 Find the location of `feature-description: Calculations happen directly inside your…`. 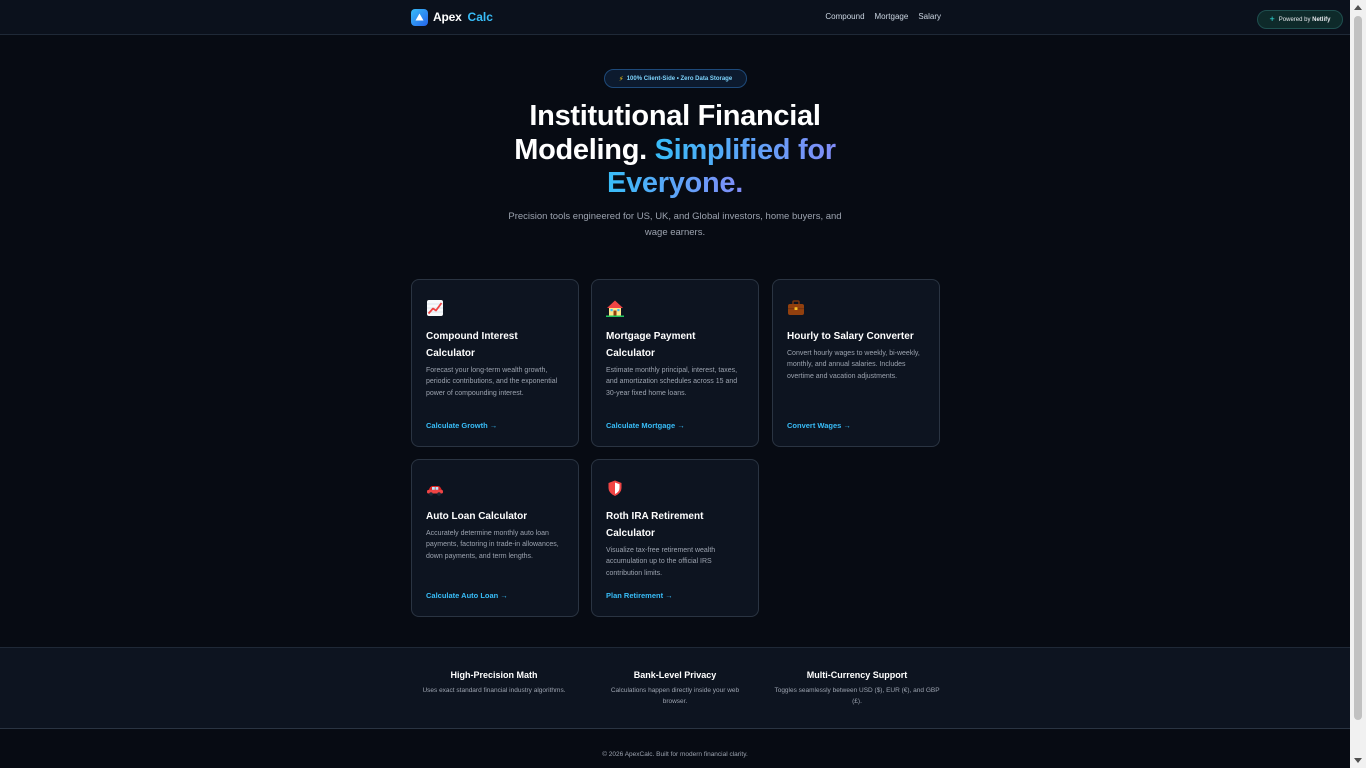

feature-description: Calculations happen directly inside your… is located at coordinates (675, 696).